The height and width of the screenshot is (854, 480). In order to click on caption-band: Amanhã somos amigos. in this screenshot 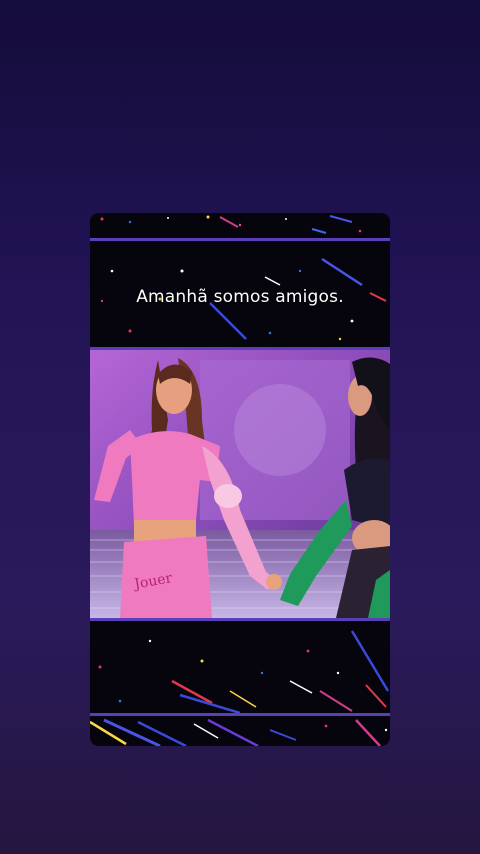, I will do `click(240, 294)`.